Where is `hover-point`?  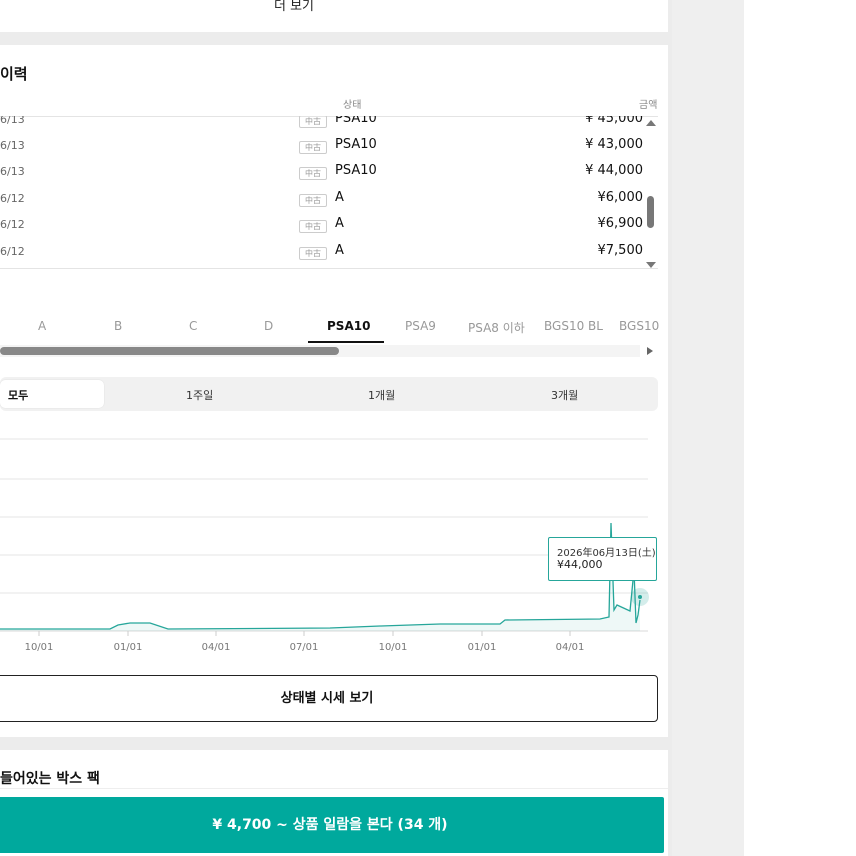 hover-point is located at coordinates (640, 597).